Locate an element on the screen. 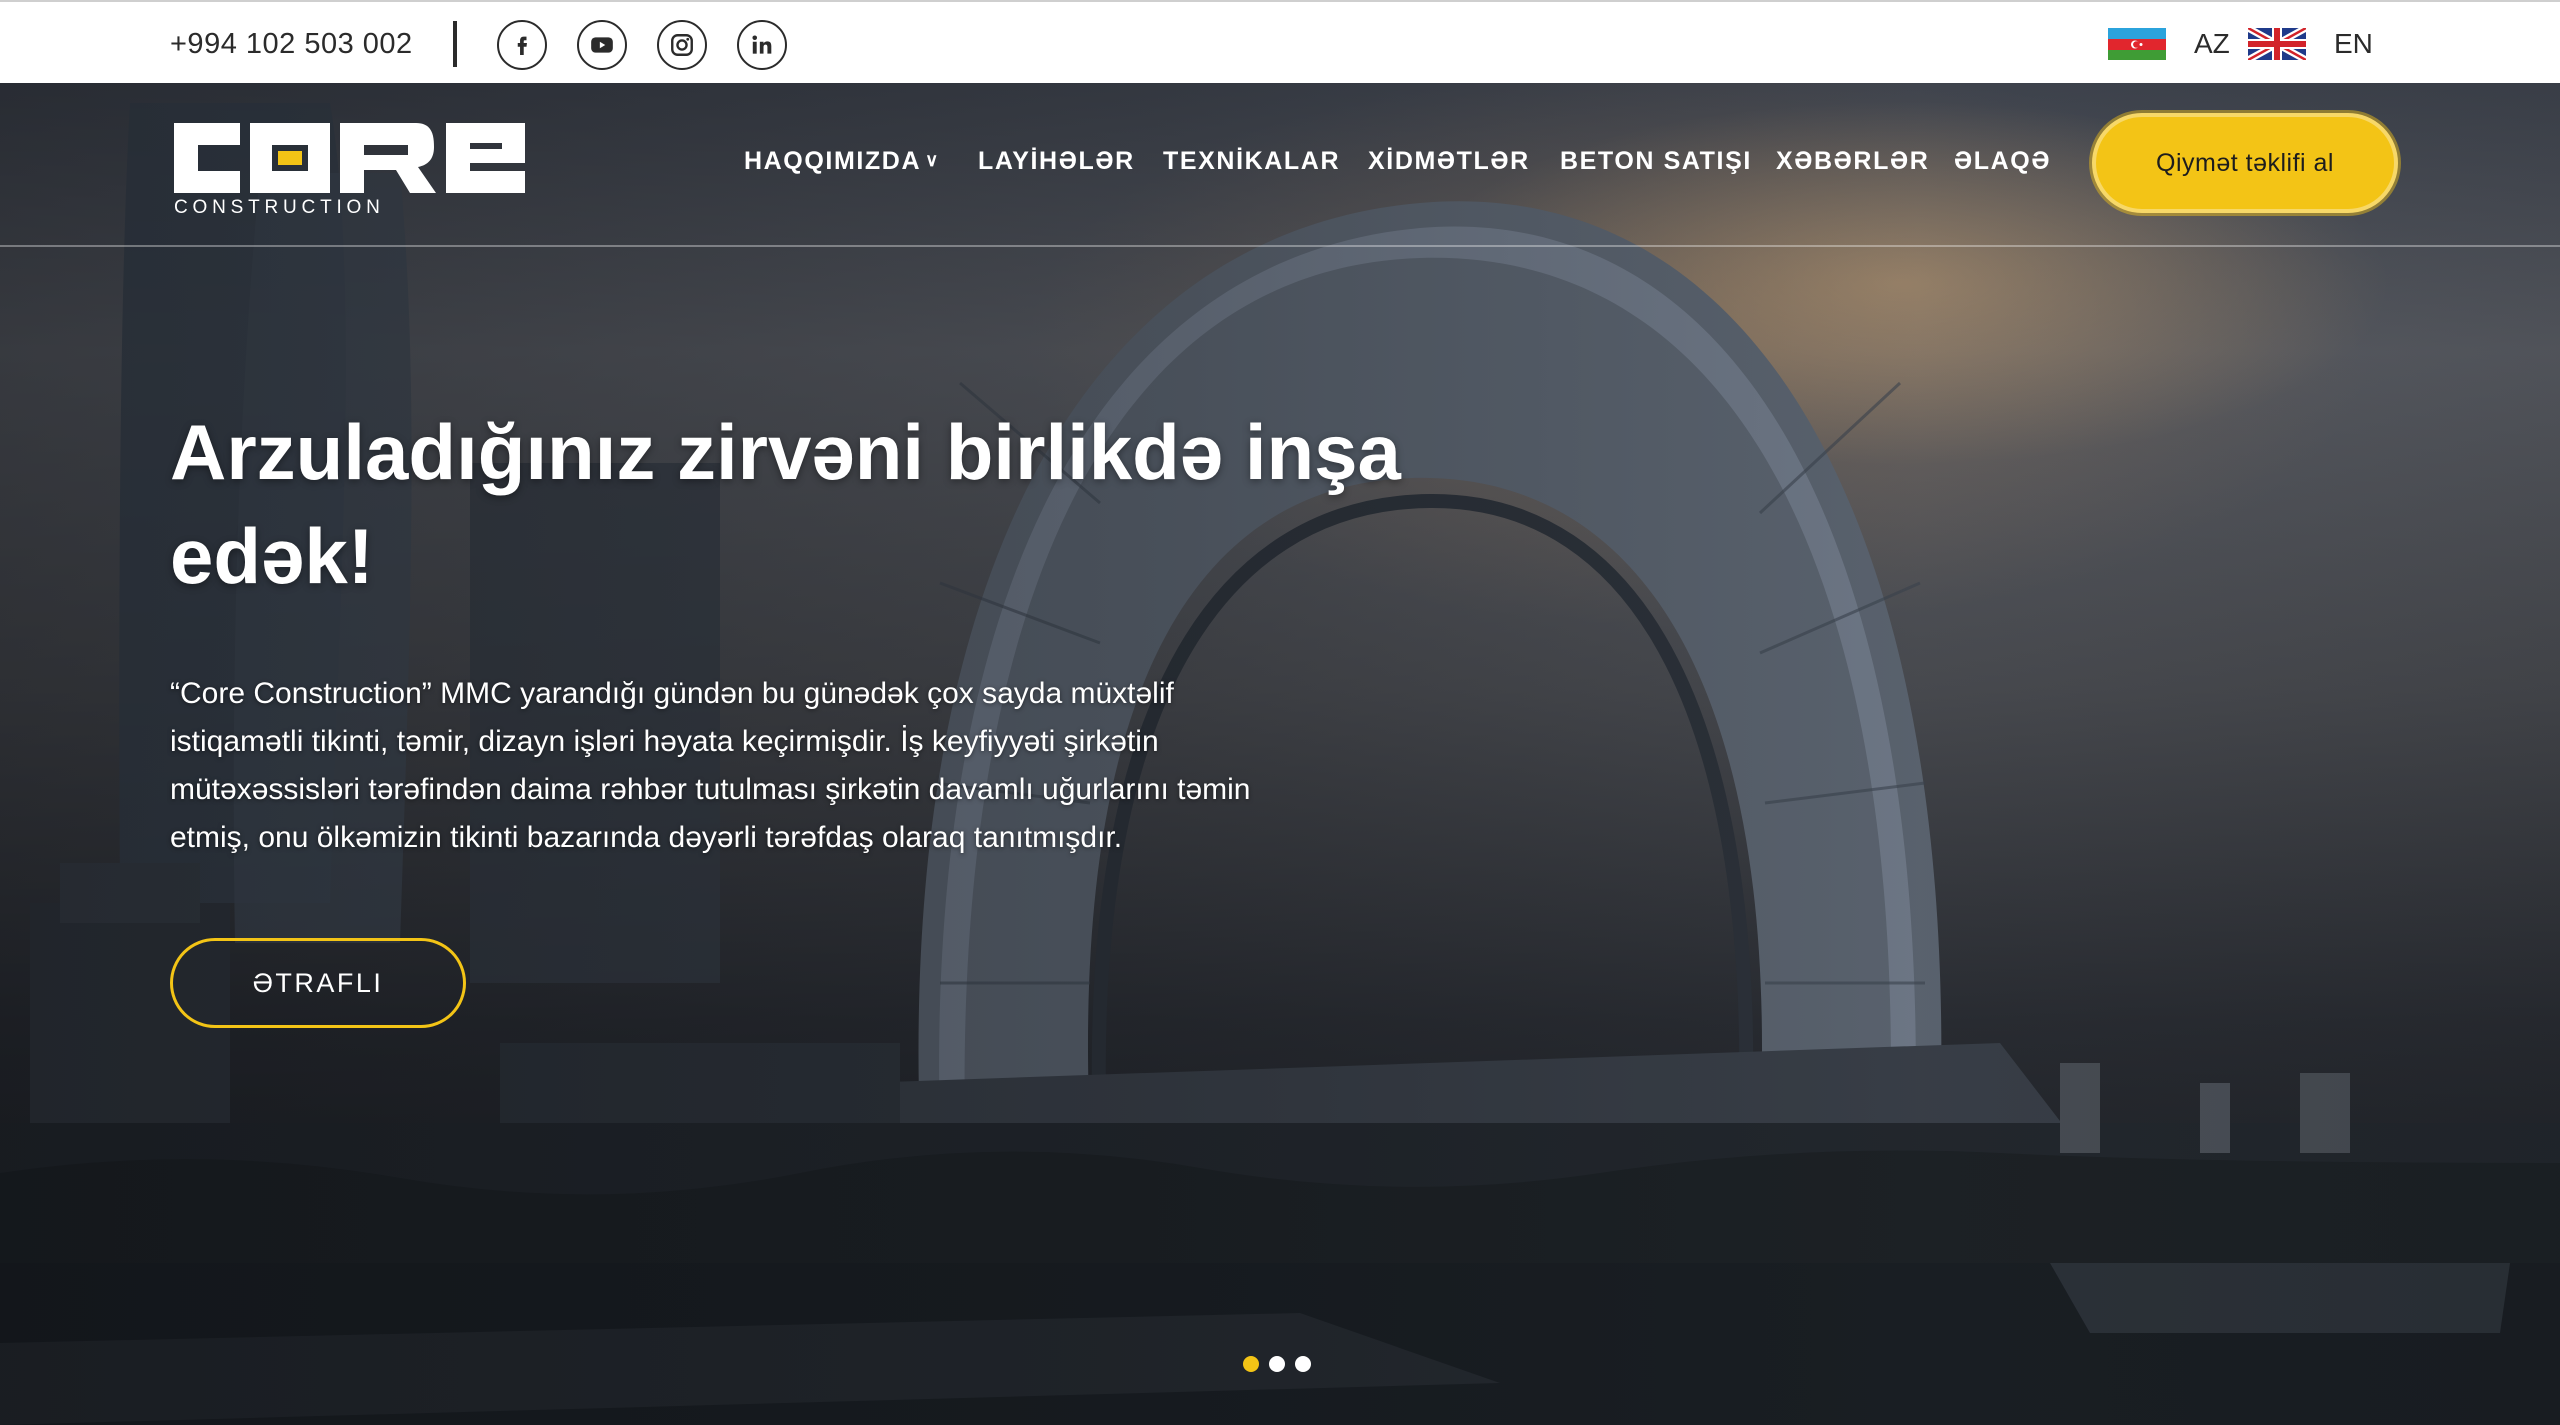 Image resolution: width=2560 pixels, height=1425 pixels. top-bar: +994 102 503 002 AZ EN is located at coordinates (1280, 41).